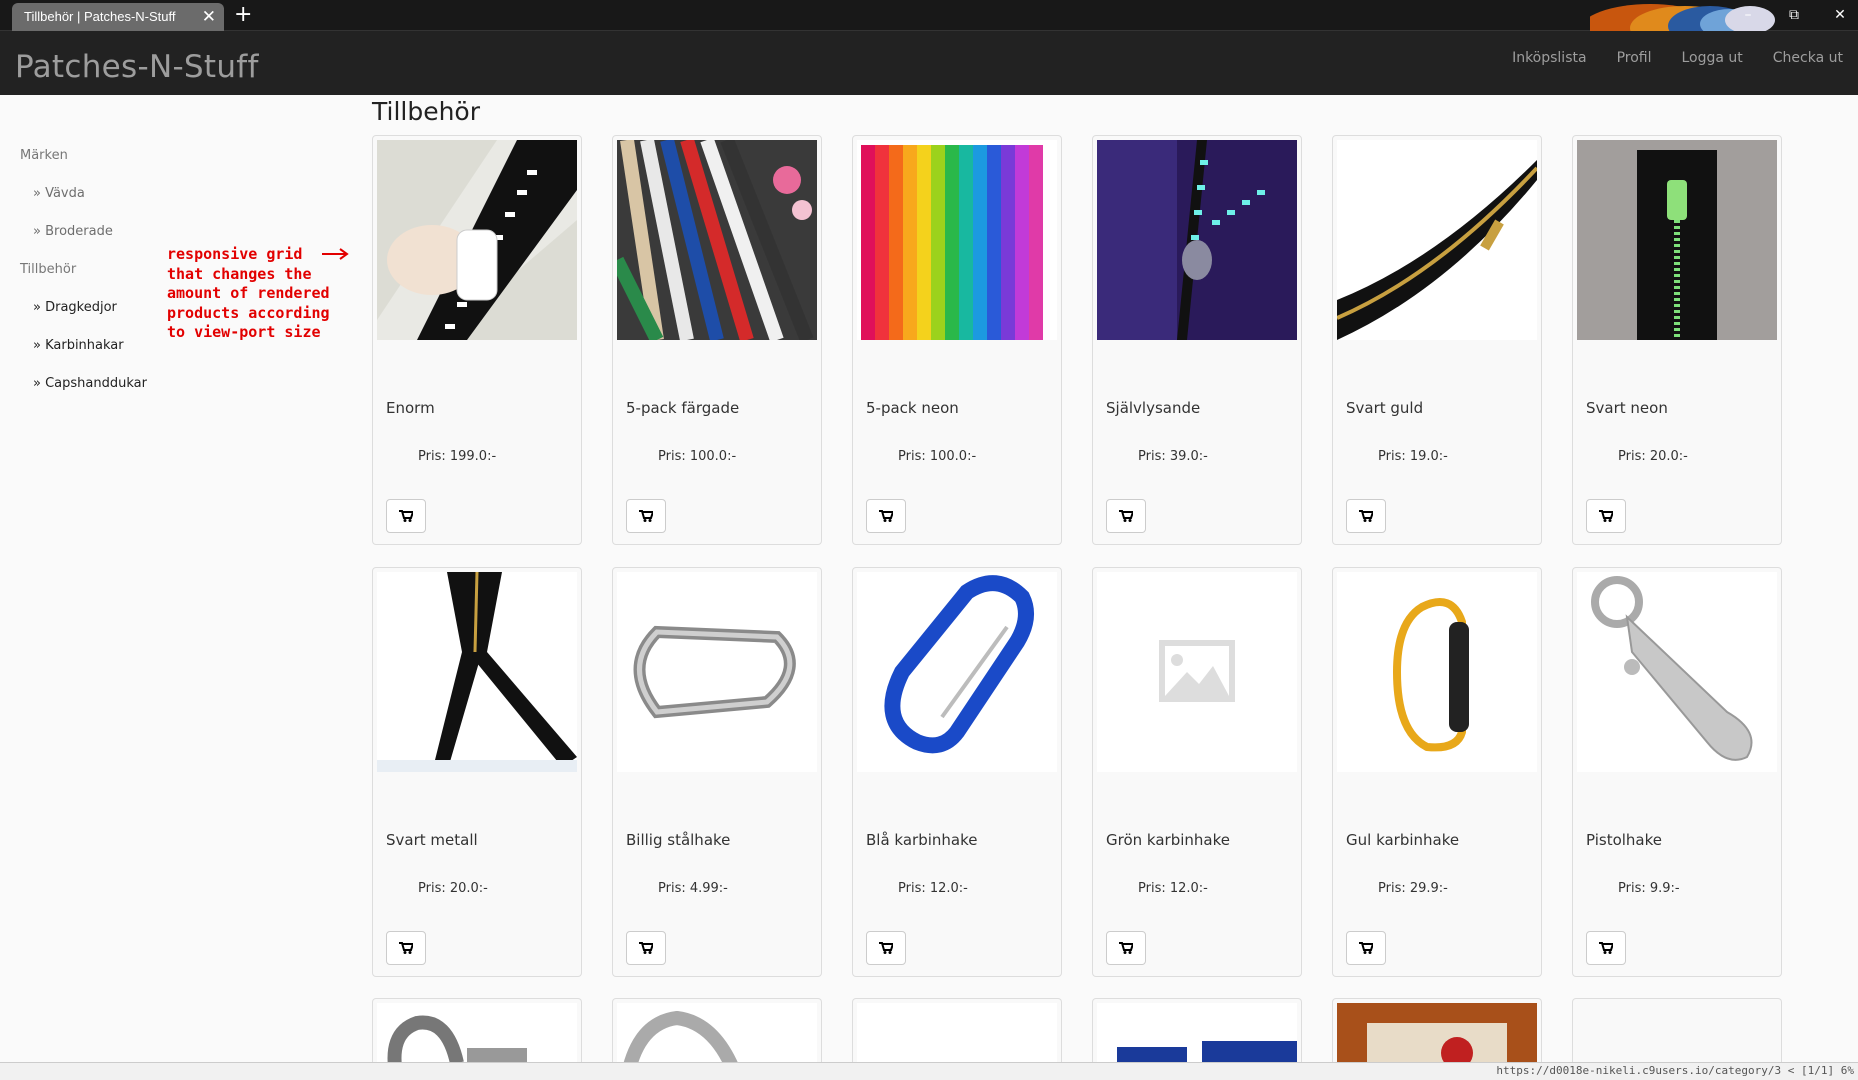  What do you see at coordinates (410, 408) in the screenshot?
I see `product-name: Enorm` at bounding box center [410, 408].